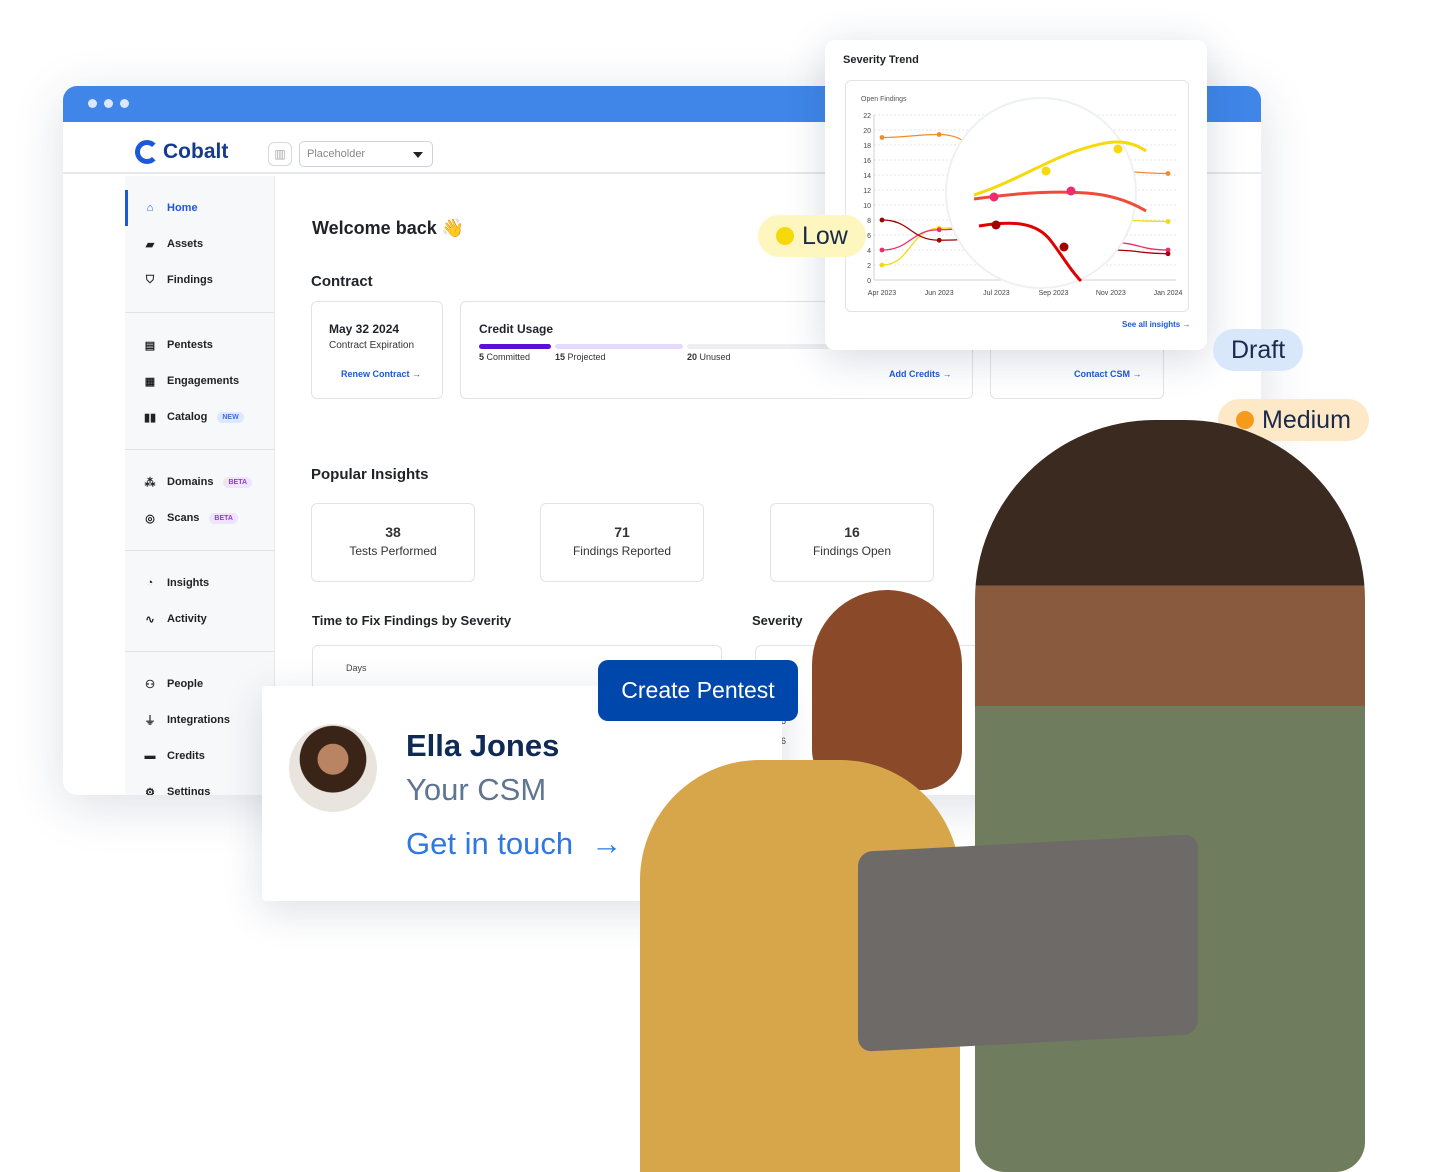  Describe the element at coordinates (1028, 943) in the screenshot. I see `laptop-photo` at that location.